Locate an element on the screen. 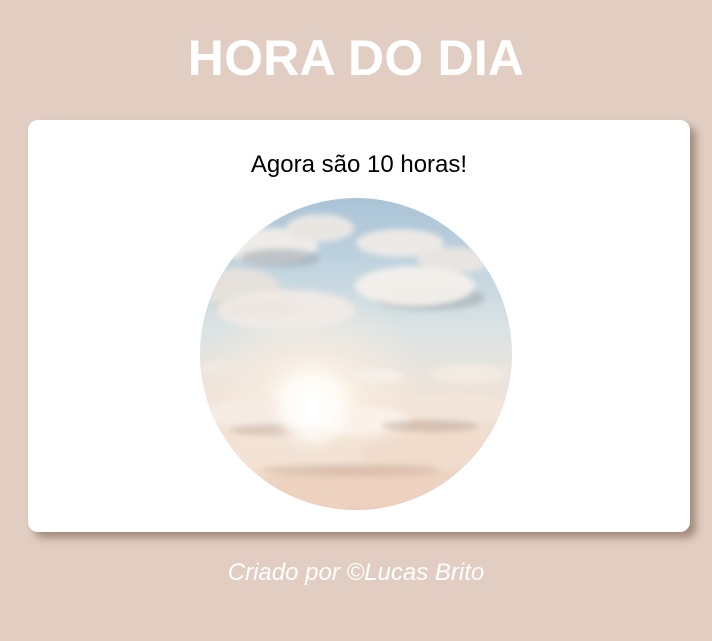 Image resolution: width=712 pixels, height=641 pixels. current-hour-message: Agora são 10 horas! is located at coordinates (359, 164).